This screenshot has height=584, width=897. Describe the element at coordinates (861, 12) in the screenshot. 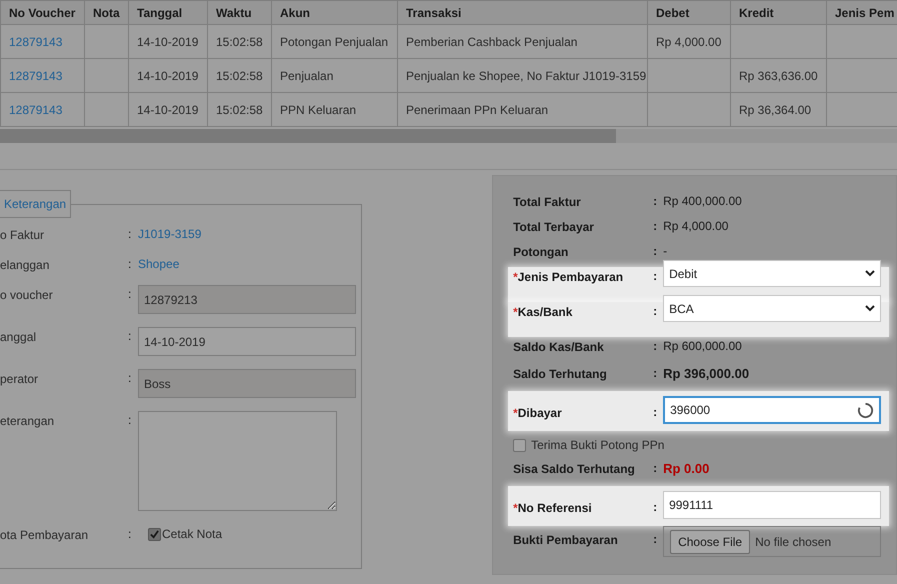

I see `column-header: Jenis Pem` at that location.